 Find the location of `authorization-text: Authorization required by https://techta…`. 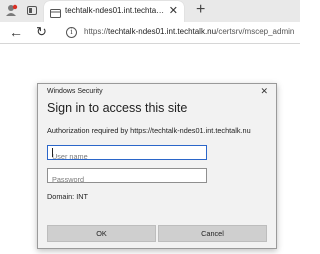

authorization-text: Authorization required by https://techta… is located at coordinates (149, 130).